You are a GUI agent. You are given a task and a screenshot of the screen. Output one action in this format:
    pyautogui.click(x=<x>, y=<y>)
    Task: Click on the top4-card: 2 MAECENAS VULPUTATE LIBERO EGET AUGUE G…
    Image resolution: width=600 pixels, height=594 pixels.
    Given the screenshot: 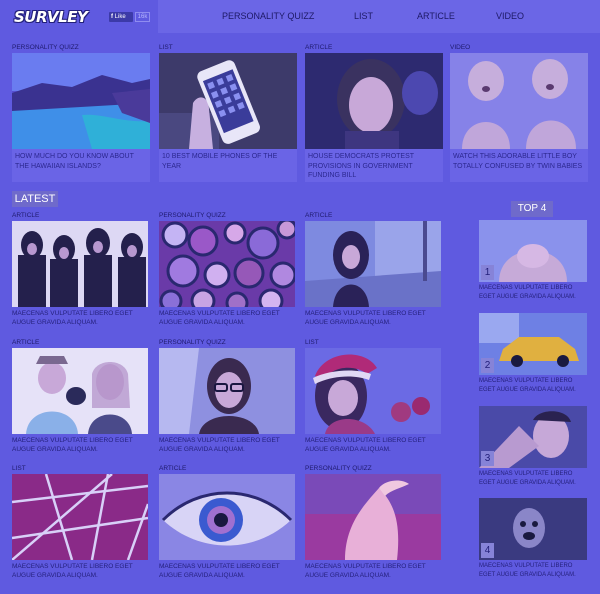 What is the action you would take?
    pyautogui.click(x=533, y=353)
    